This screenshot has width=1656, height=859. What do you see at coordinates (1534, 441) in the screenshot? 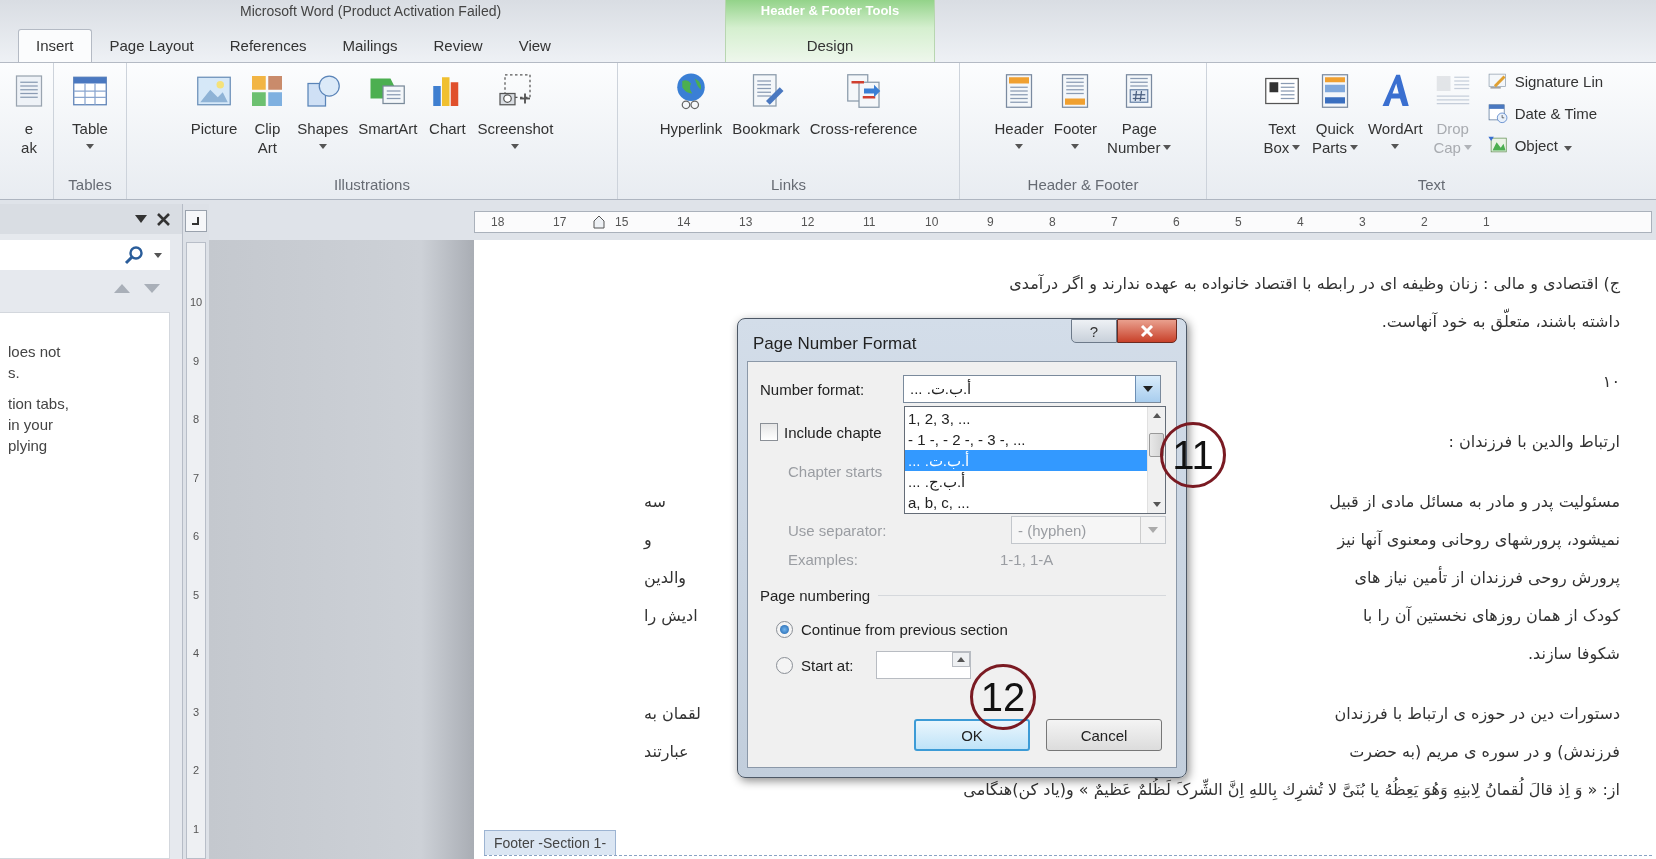
I see `document-text: ارتباط والدین با فرزندان :` at bounding box center [1534, 441].